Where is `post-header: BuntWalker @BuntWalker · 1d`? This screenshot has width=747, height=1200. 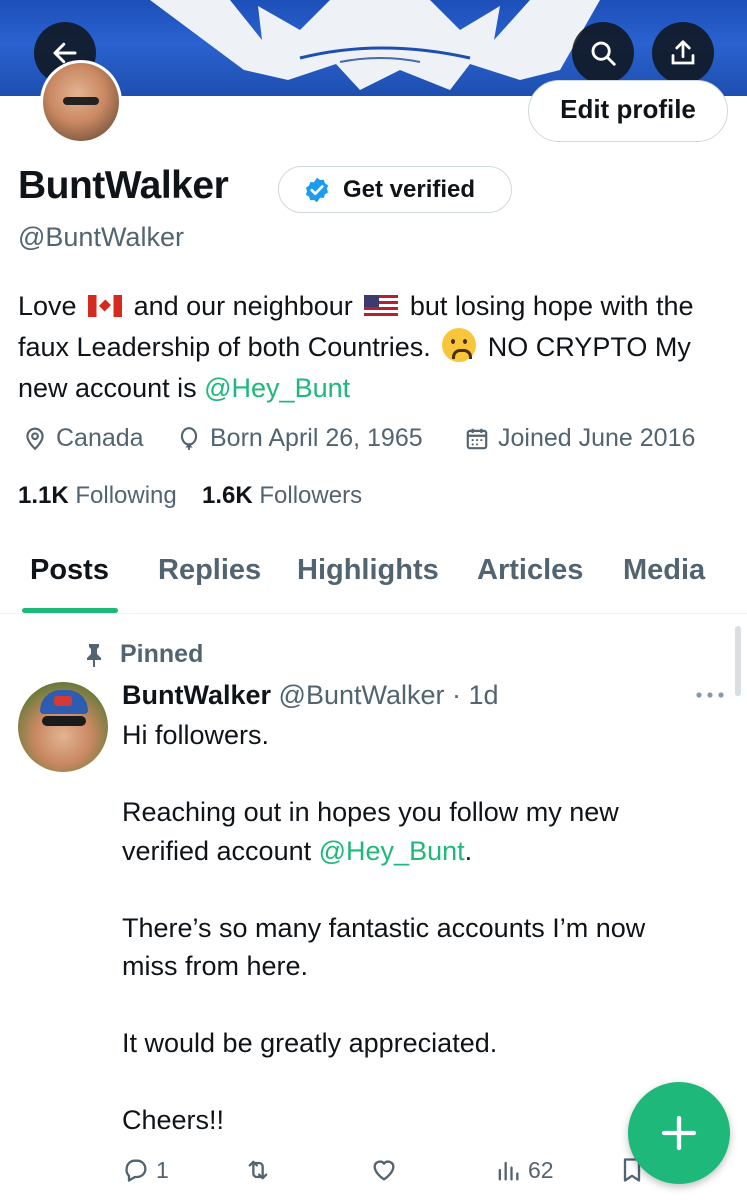
post-header: BuntWalker @BuntWalker · 1d is located at coordinates (310, 695).